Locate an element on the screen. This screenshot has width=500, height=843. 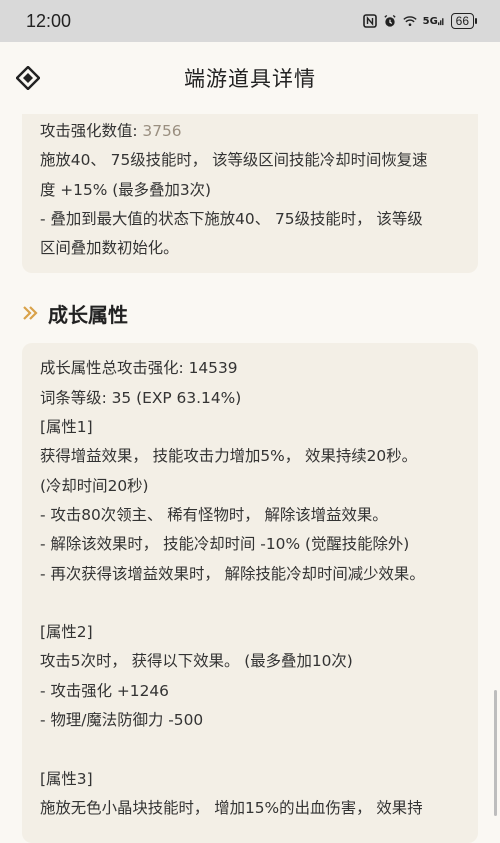
status-bar: 12:00 5G 66 is located at coordinates (250, 21).